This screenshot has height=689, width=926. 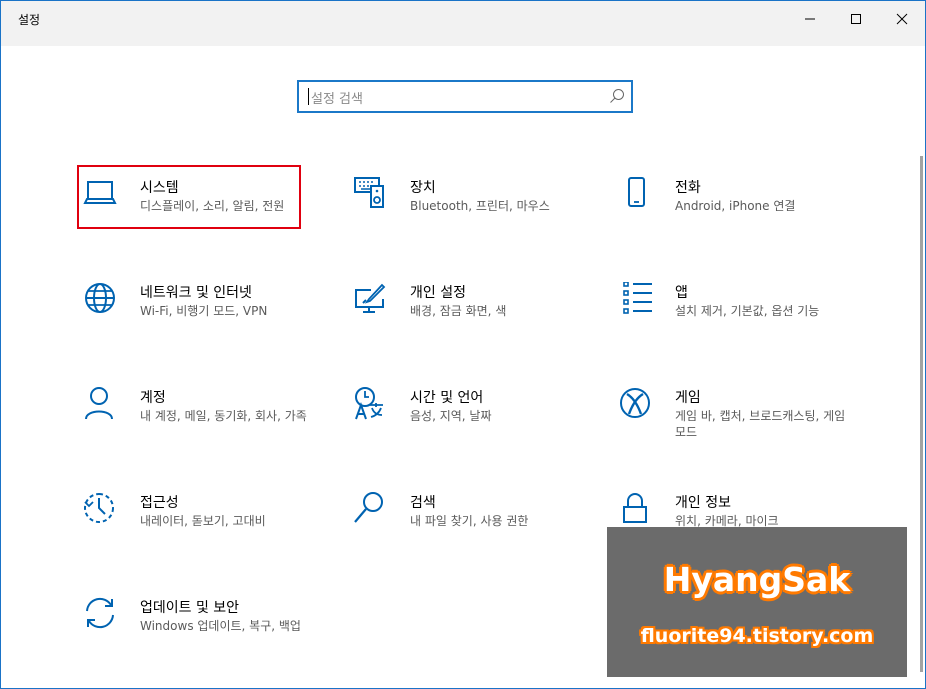 What do you see at coordinates (757, 602) in the screenshot?
I see `watermark: HyangSak fluorite94.tistory.com` at bounding box center [757, 602].